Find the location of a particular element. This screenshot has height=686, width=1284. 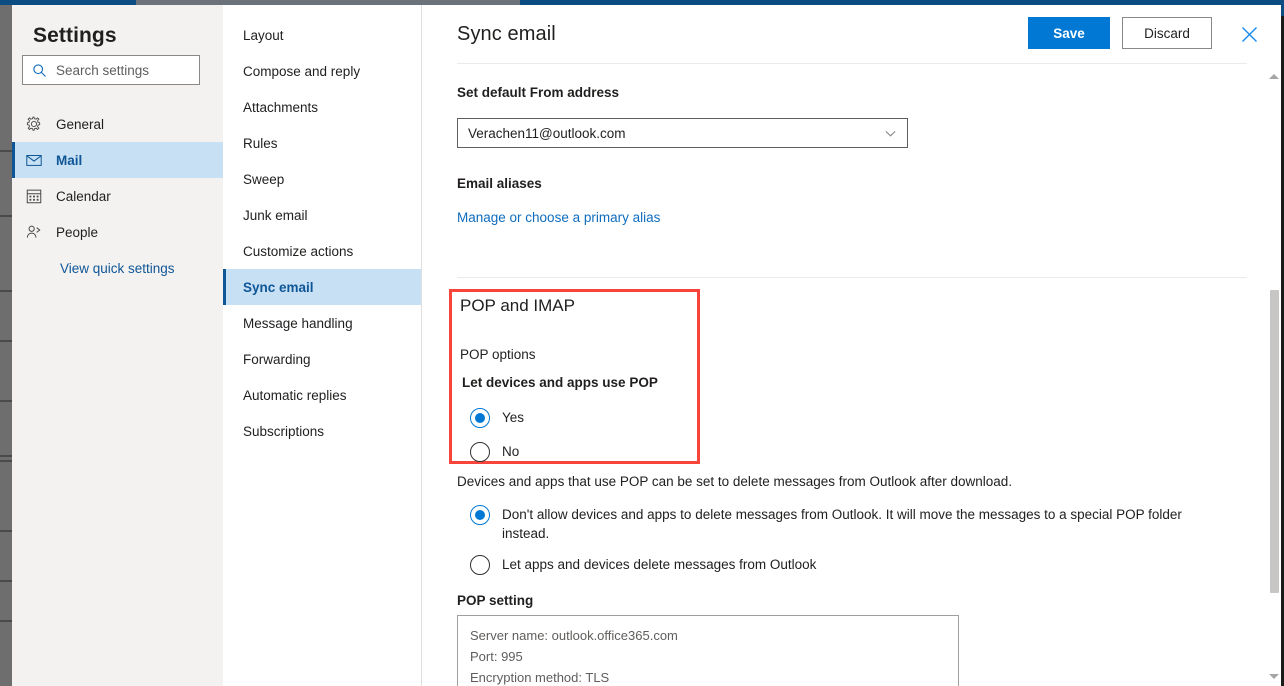

search-placeholder-text: Search settings is located at coordinates (103, 70).